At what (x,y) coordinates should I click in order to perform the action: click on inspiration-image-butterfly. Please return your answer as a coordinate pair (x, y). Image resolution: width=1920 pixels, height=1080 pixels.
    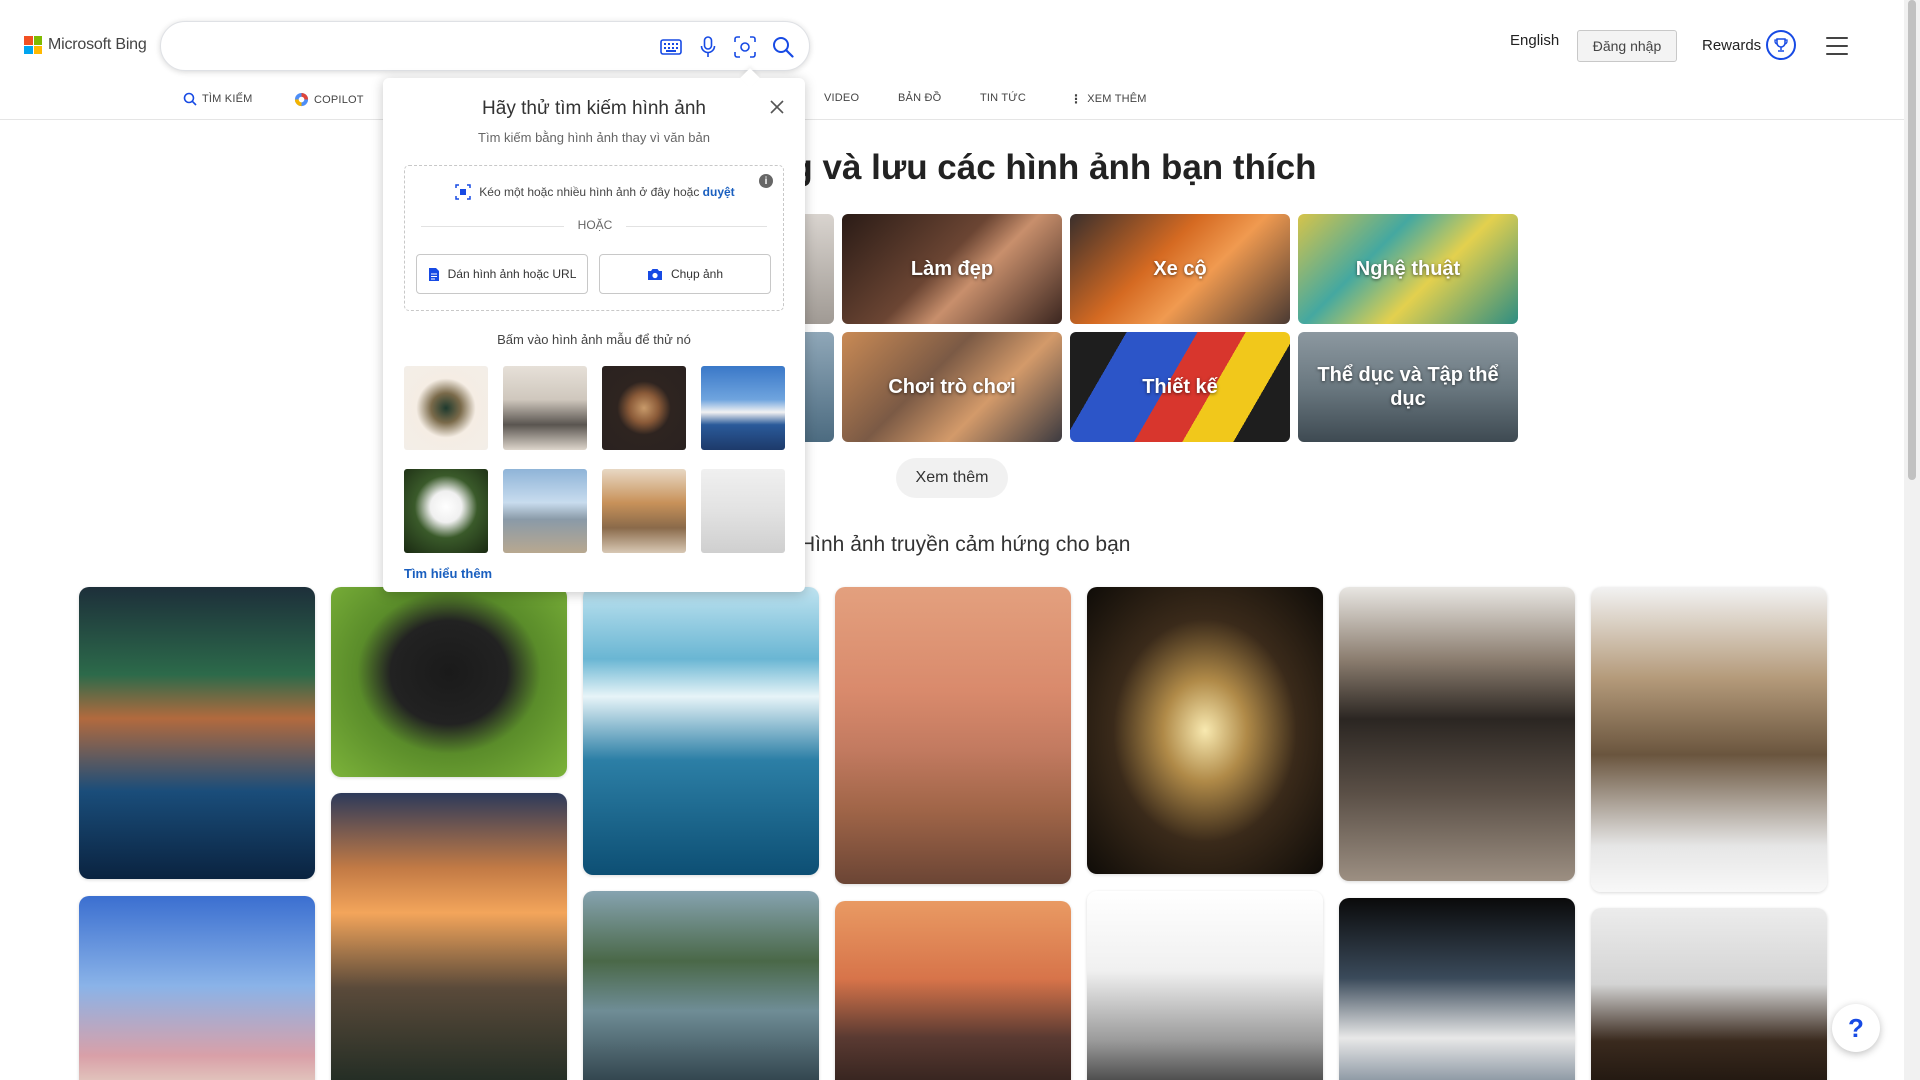
    Looking at the image, I should click on (1205, 985).